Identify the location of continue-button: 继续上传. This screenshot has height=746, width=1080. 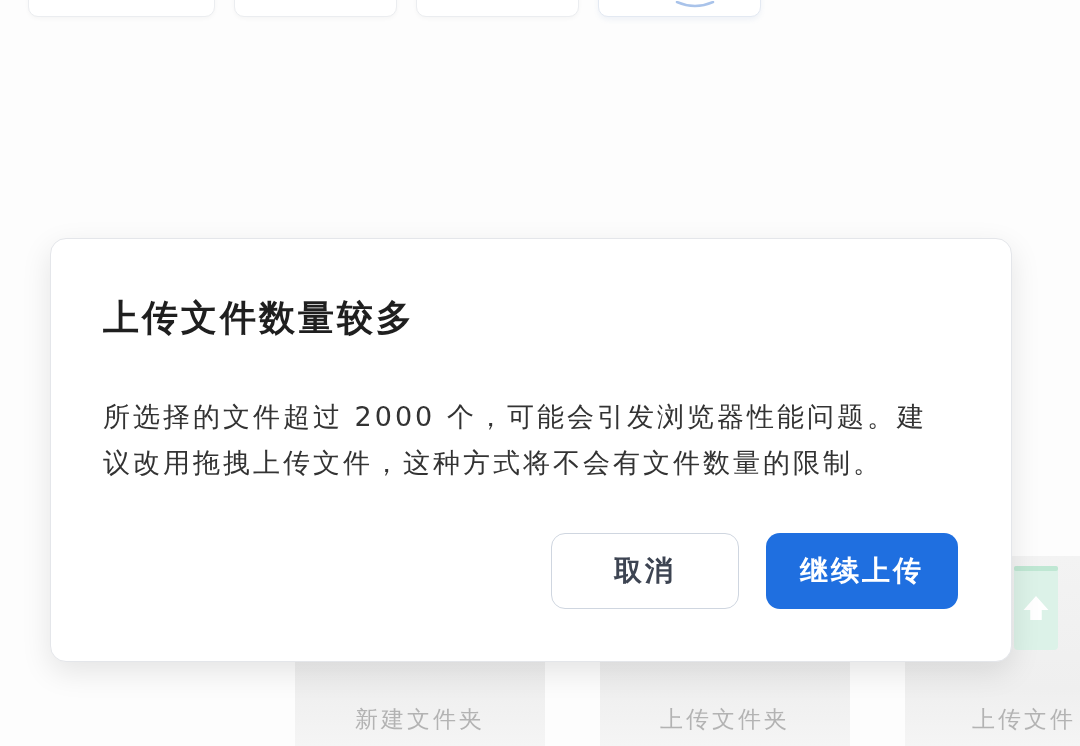
(862, 571).